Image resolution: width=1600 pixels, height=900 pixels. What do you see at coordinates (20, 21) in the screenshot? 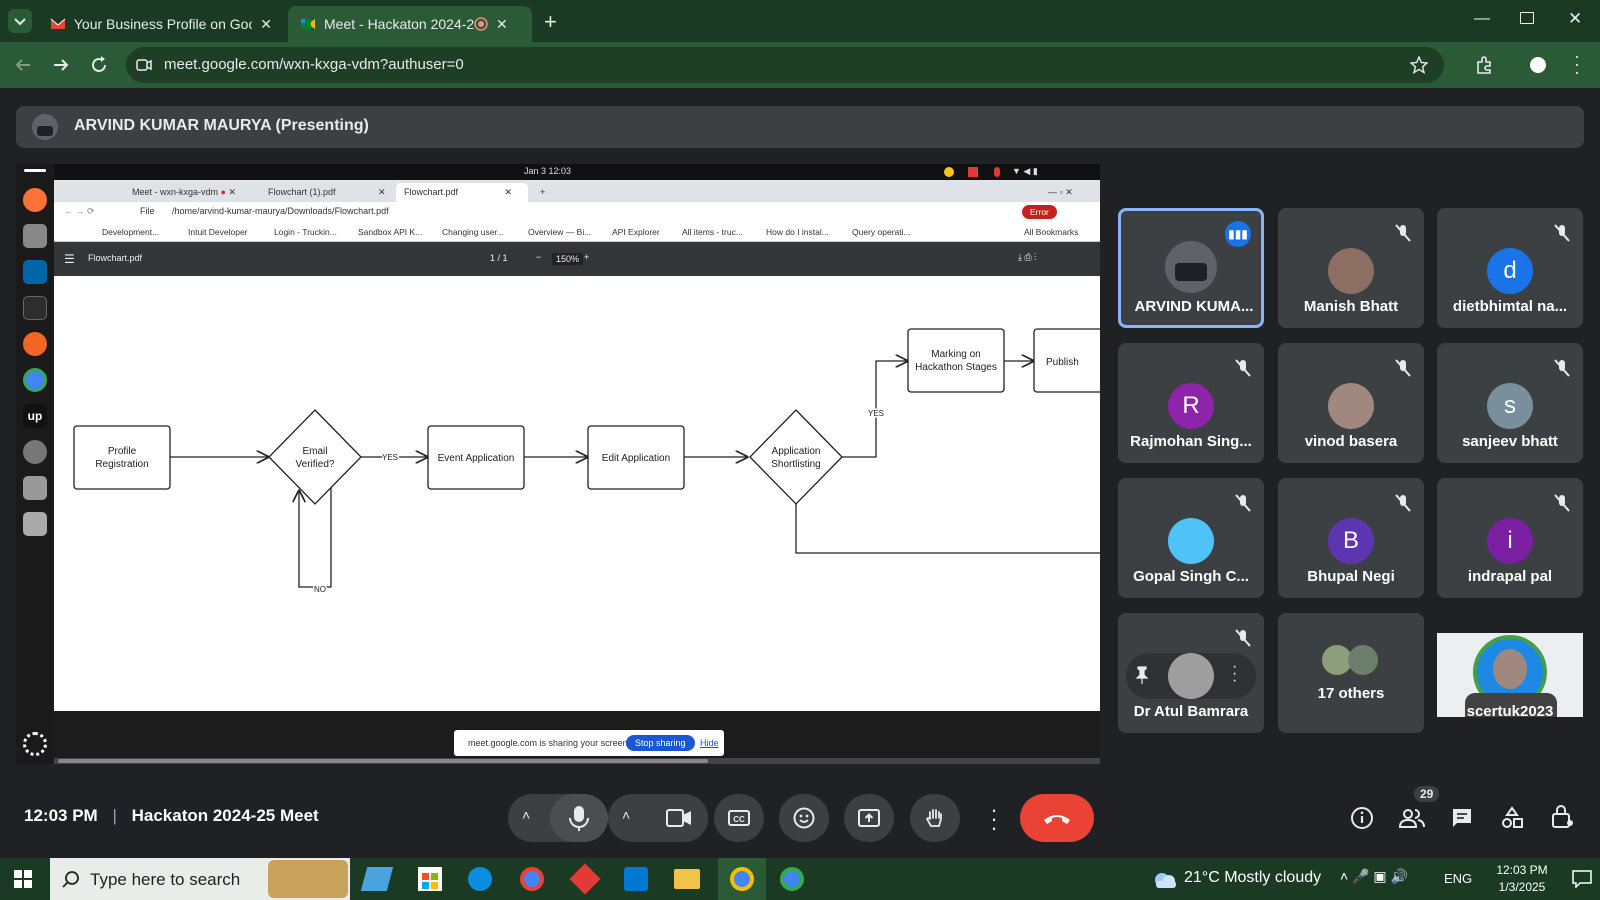
I see `tab-search-button` at bounding box center [20, 21].